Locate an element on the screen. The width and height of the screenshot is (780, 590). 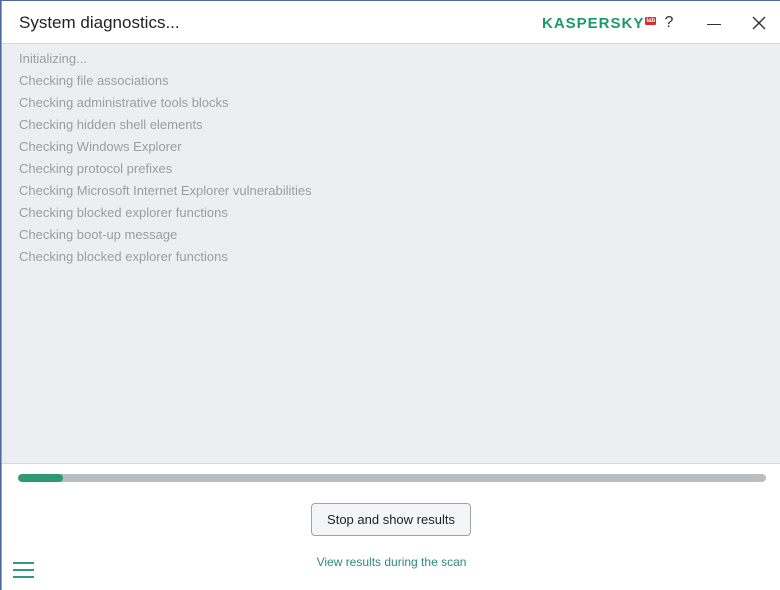
title-bar: System diagnostics... KASPERSKY lab ? is located at coordinates (391, 22).